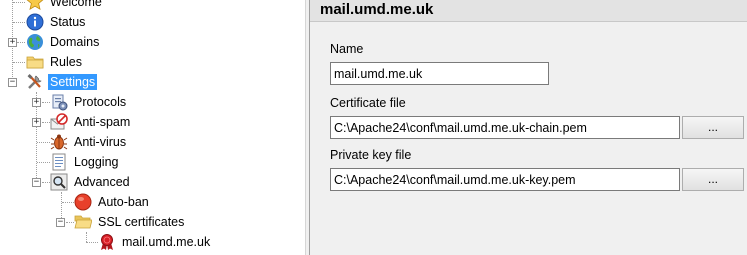 The height and width of the screenshot is (255, 747). I want to click on tree-item-label: Protocols, so click(100, 102).